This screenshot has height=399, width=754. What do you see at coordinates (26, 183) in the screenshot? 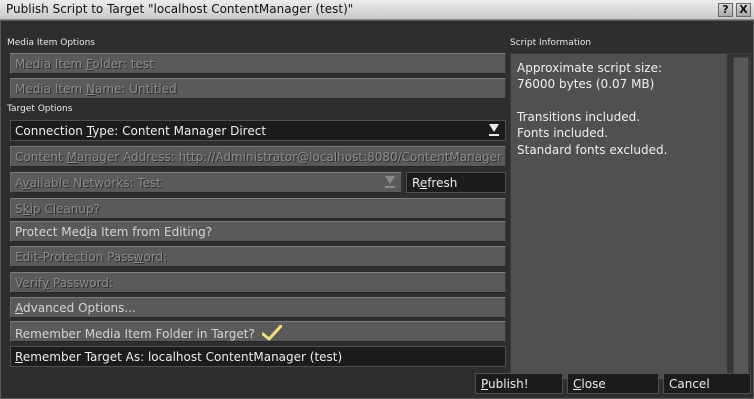
I see `networks-key: v` at bounding box center [26, 183].